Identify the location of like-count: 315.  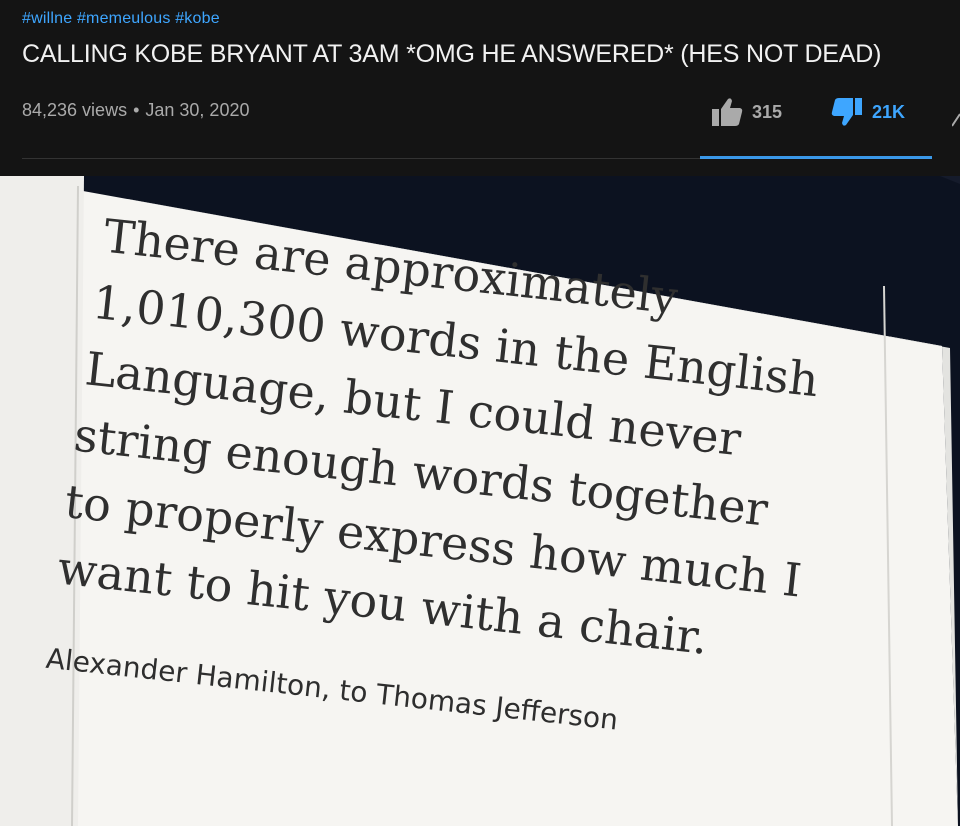
(767, 111).